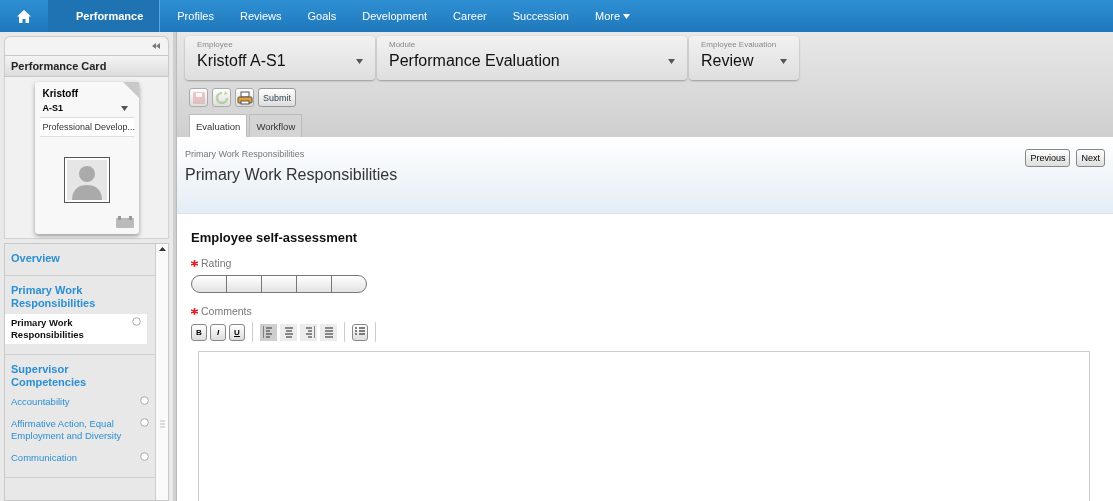 The width and height of the screenshot is (1113, 501). What do you see at coordinates (1090, 158) in the screenshot?
I see `nav-button: Next` at bounding box center [1090, 158].